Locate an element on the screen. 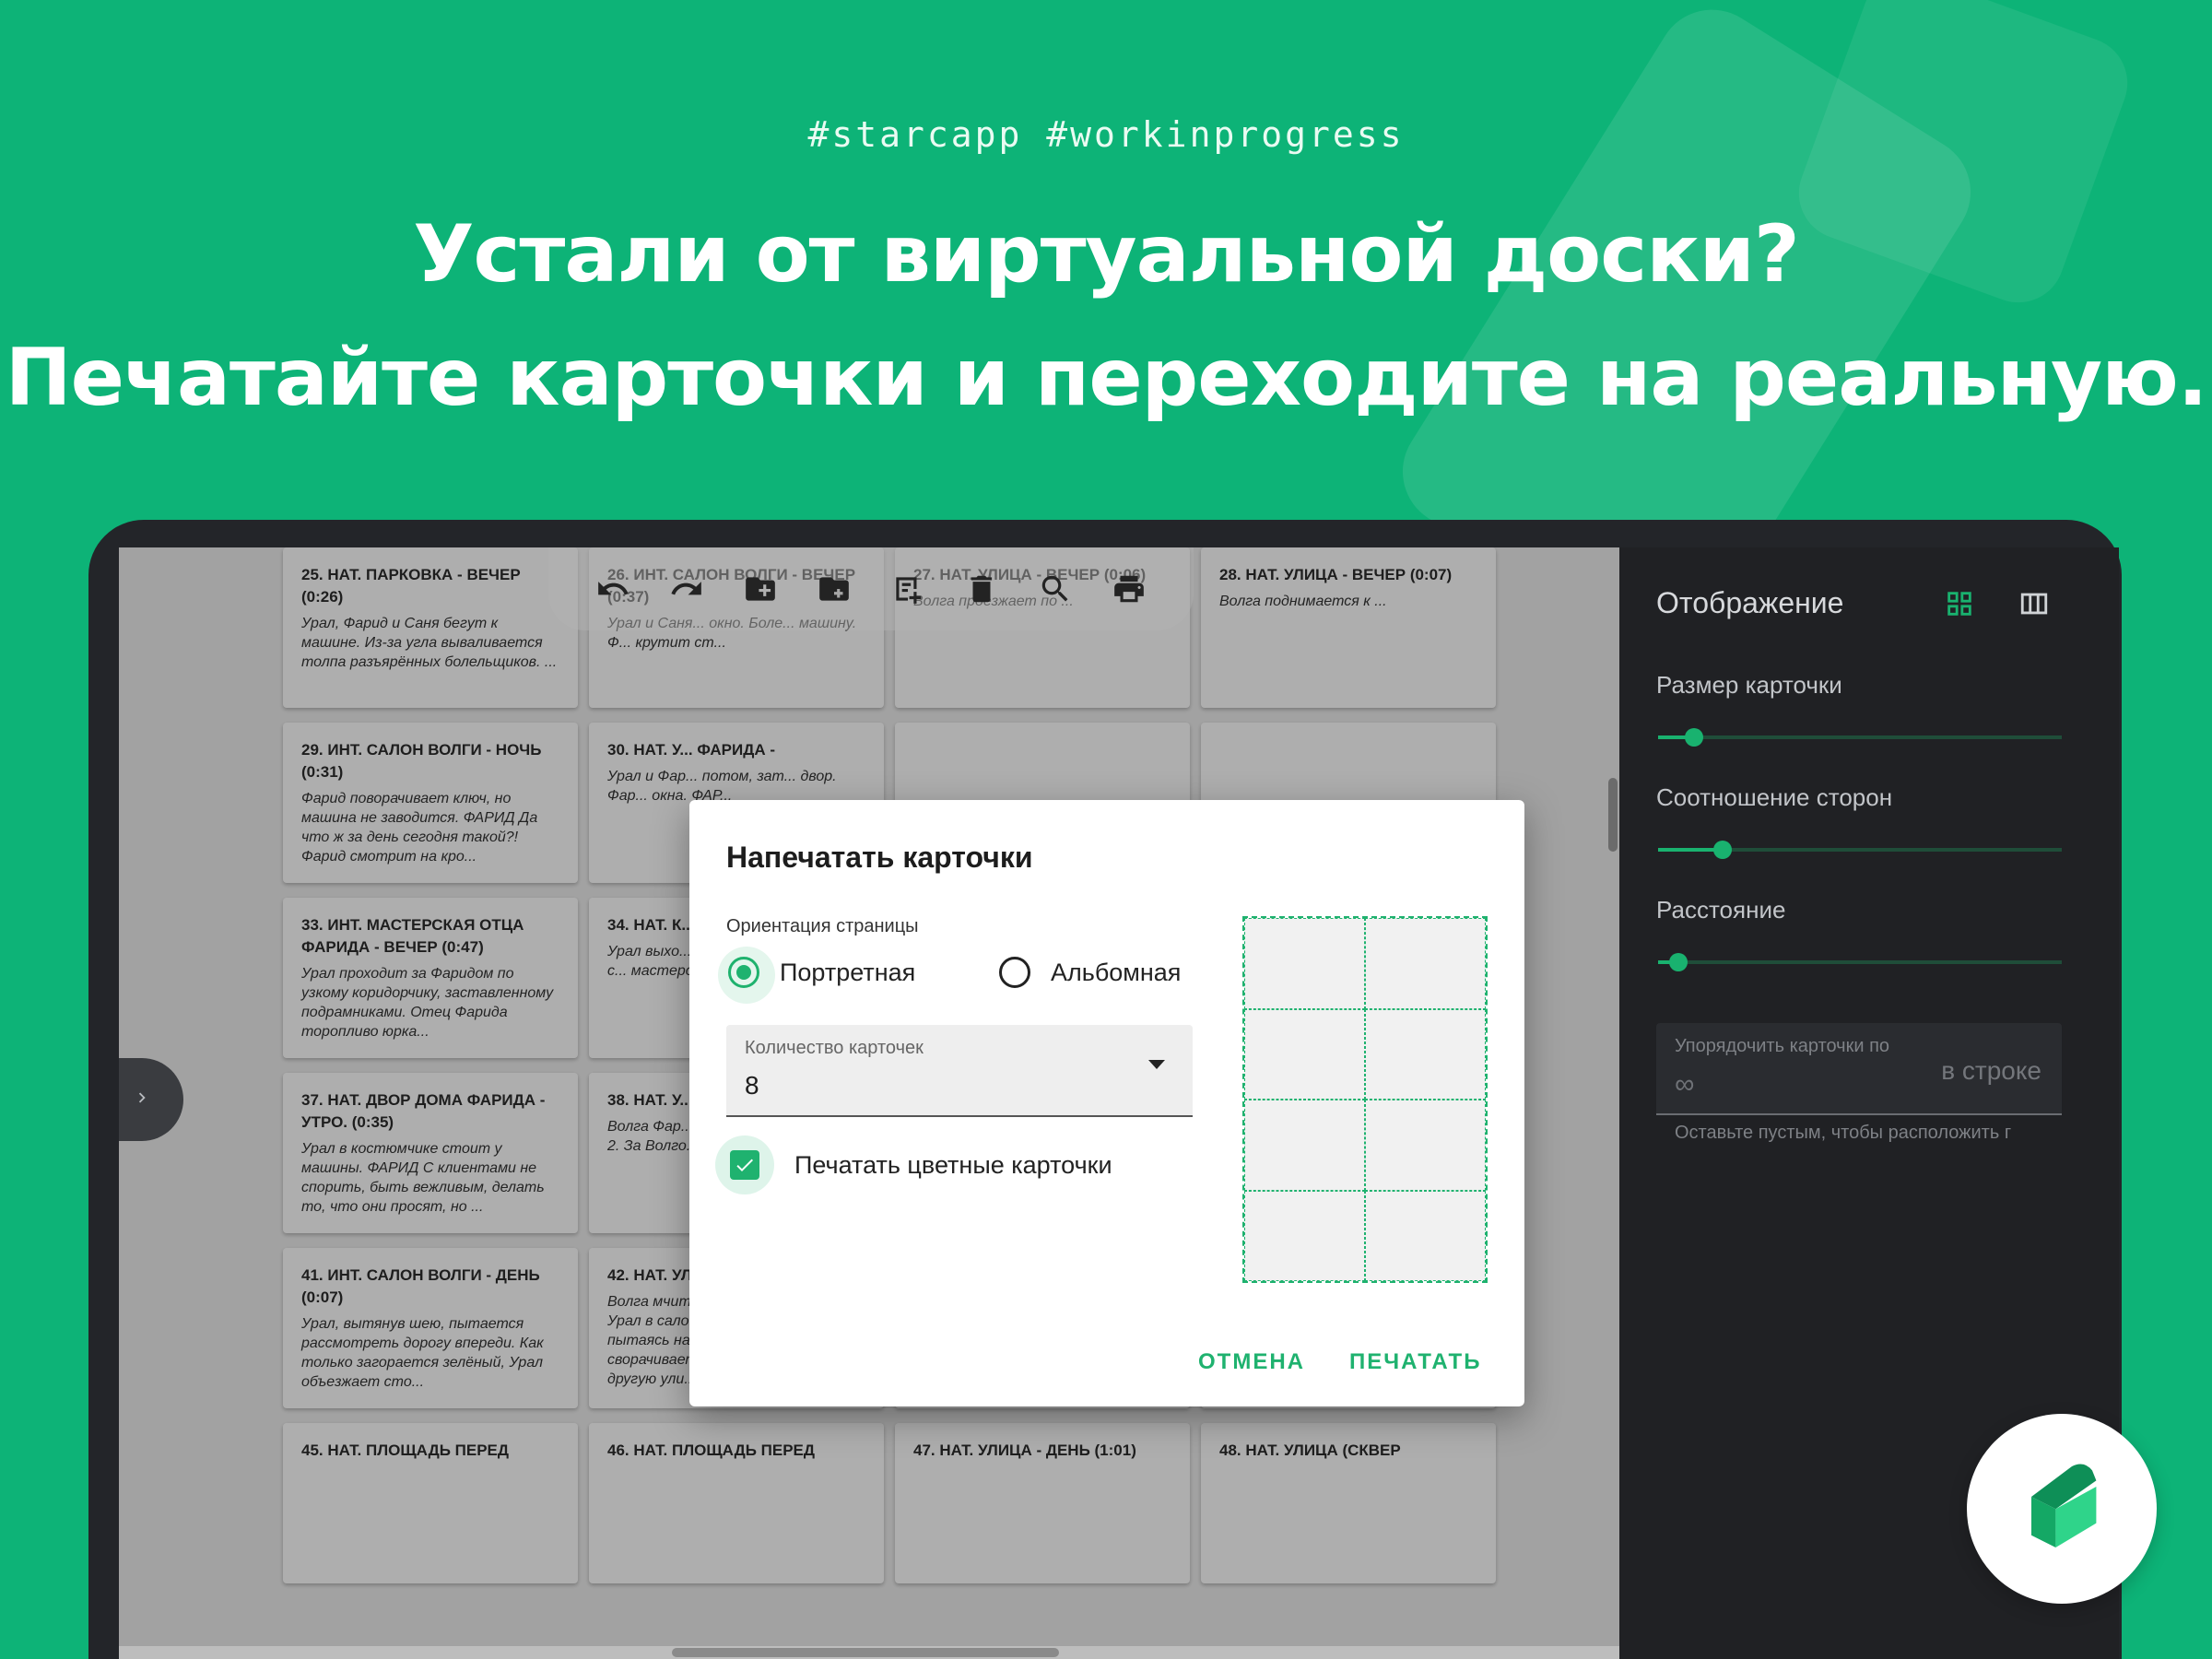 Image resolution: width=2212 pixels, height=1659 pixels. spacing-label: Расстояние is located at coordinates (1721, 910).